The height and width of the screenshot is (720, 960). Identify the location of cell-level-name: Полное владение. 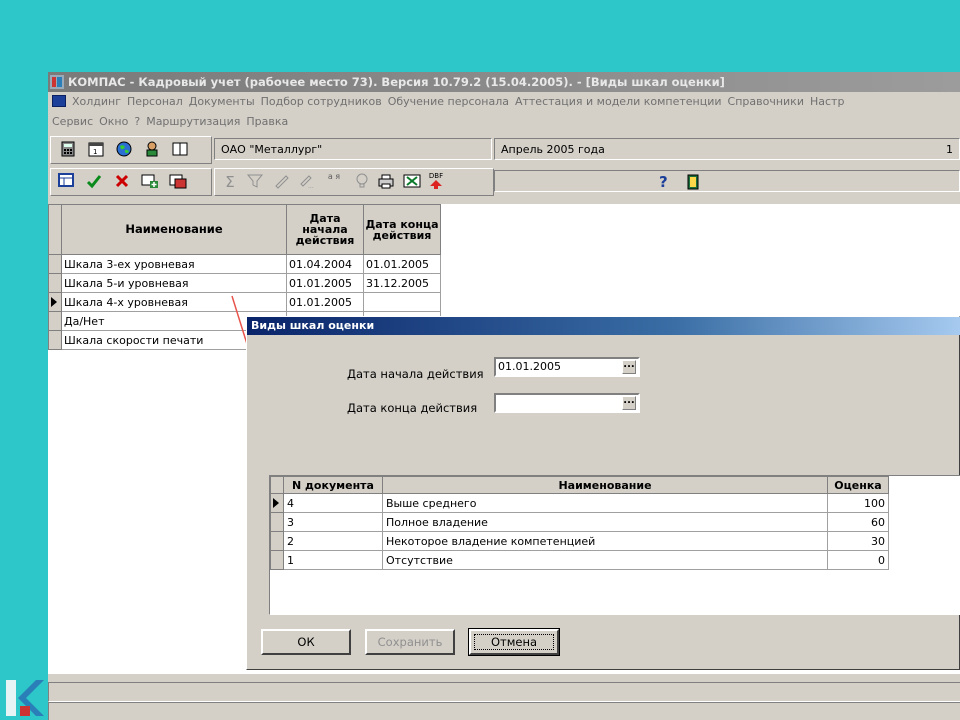
(605, 522).